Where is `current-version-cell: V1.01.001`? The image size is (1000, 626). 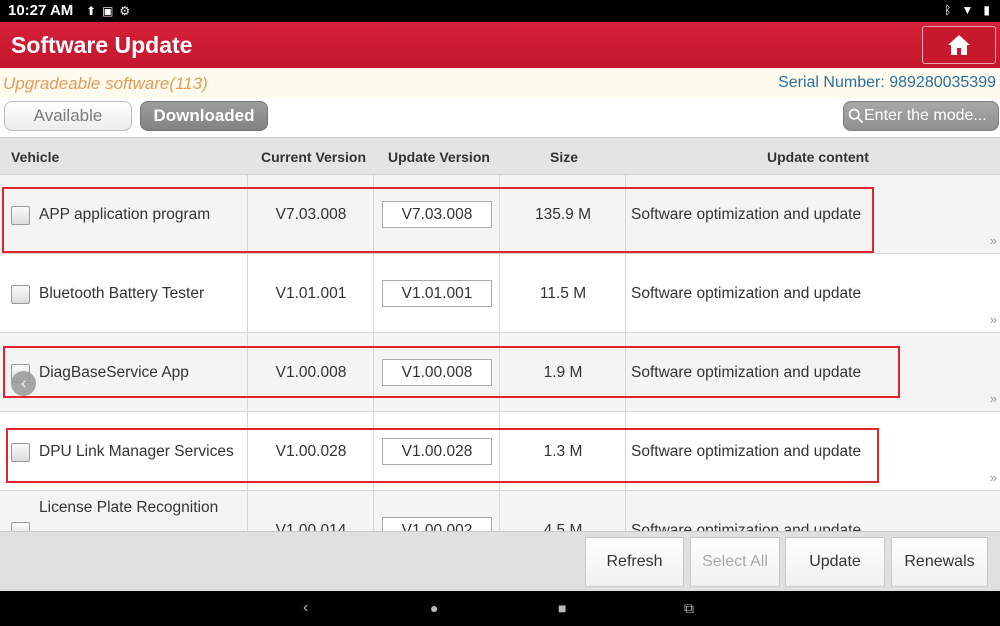 current-version-cell: V1.01.001 is located at coordinates (311, 293).